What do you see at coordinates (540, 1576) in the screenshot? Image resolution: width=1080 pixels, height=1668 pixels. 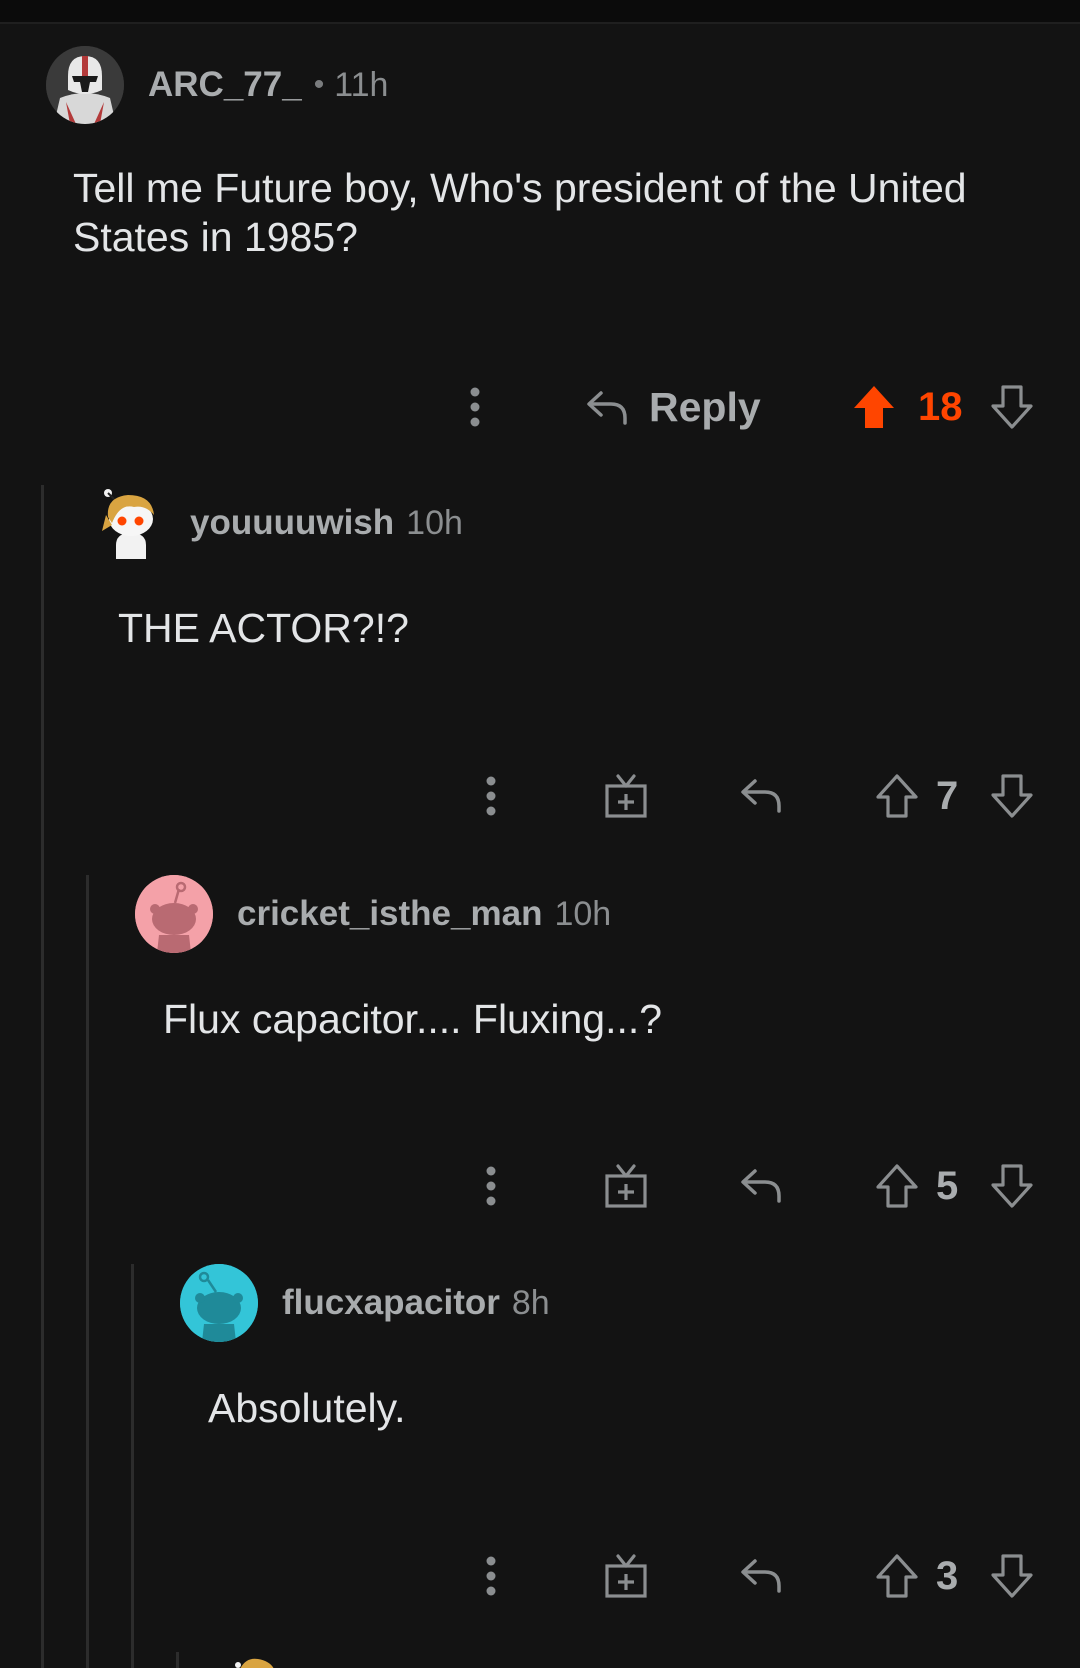 I see `comment-actions: 3` at bounding box center [540, 1576].